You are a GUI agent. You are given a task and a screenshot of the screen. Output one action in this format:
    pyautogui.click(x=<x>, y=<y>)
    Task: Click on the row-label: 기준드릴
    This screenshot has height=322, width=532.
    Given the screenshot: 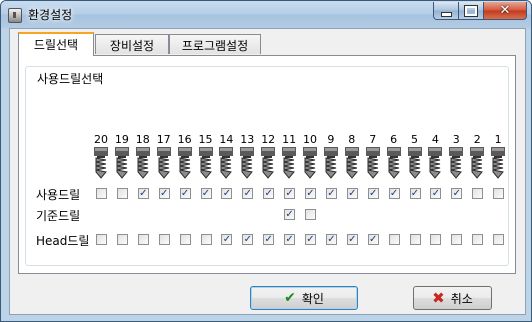 What is the action you would take?
    pyautogui.click(x=58, y=216)
    